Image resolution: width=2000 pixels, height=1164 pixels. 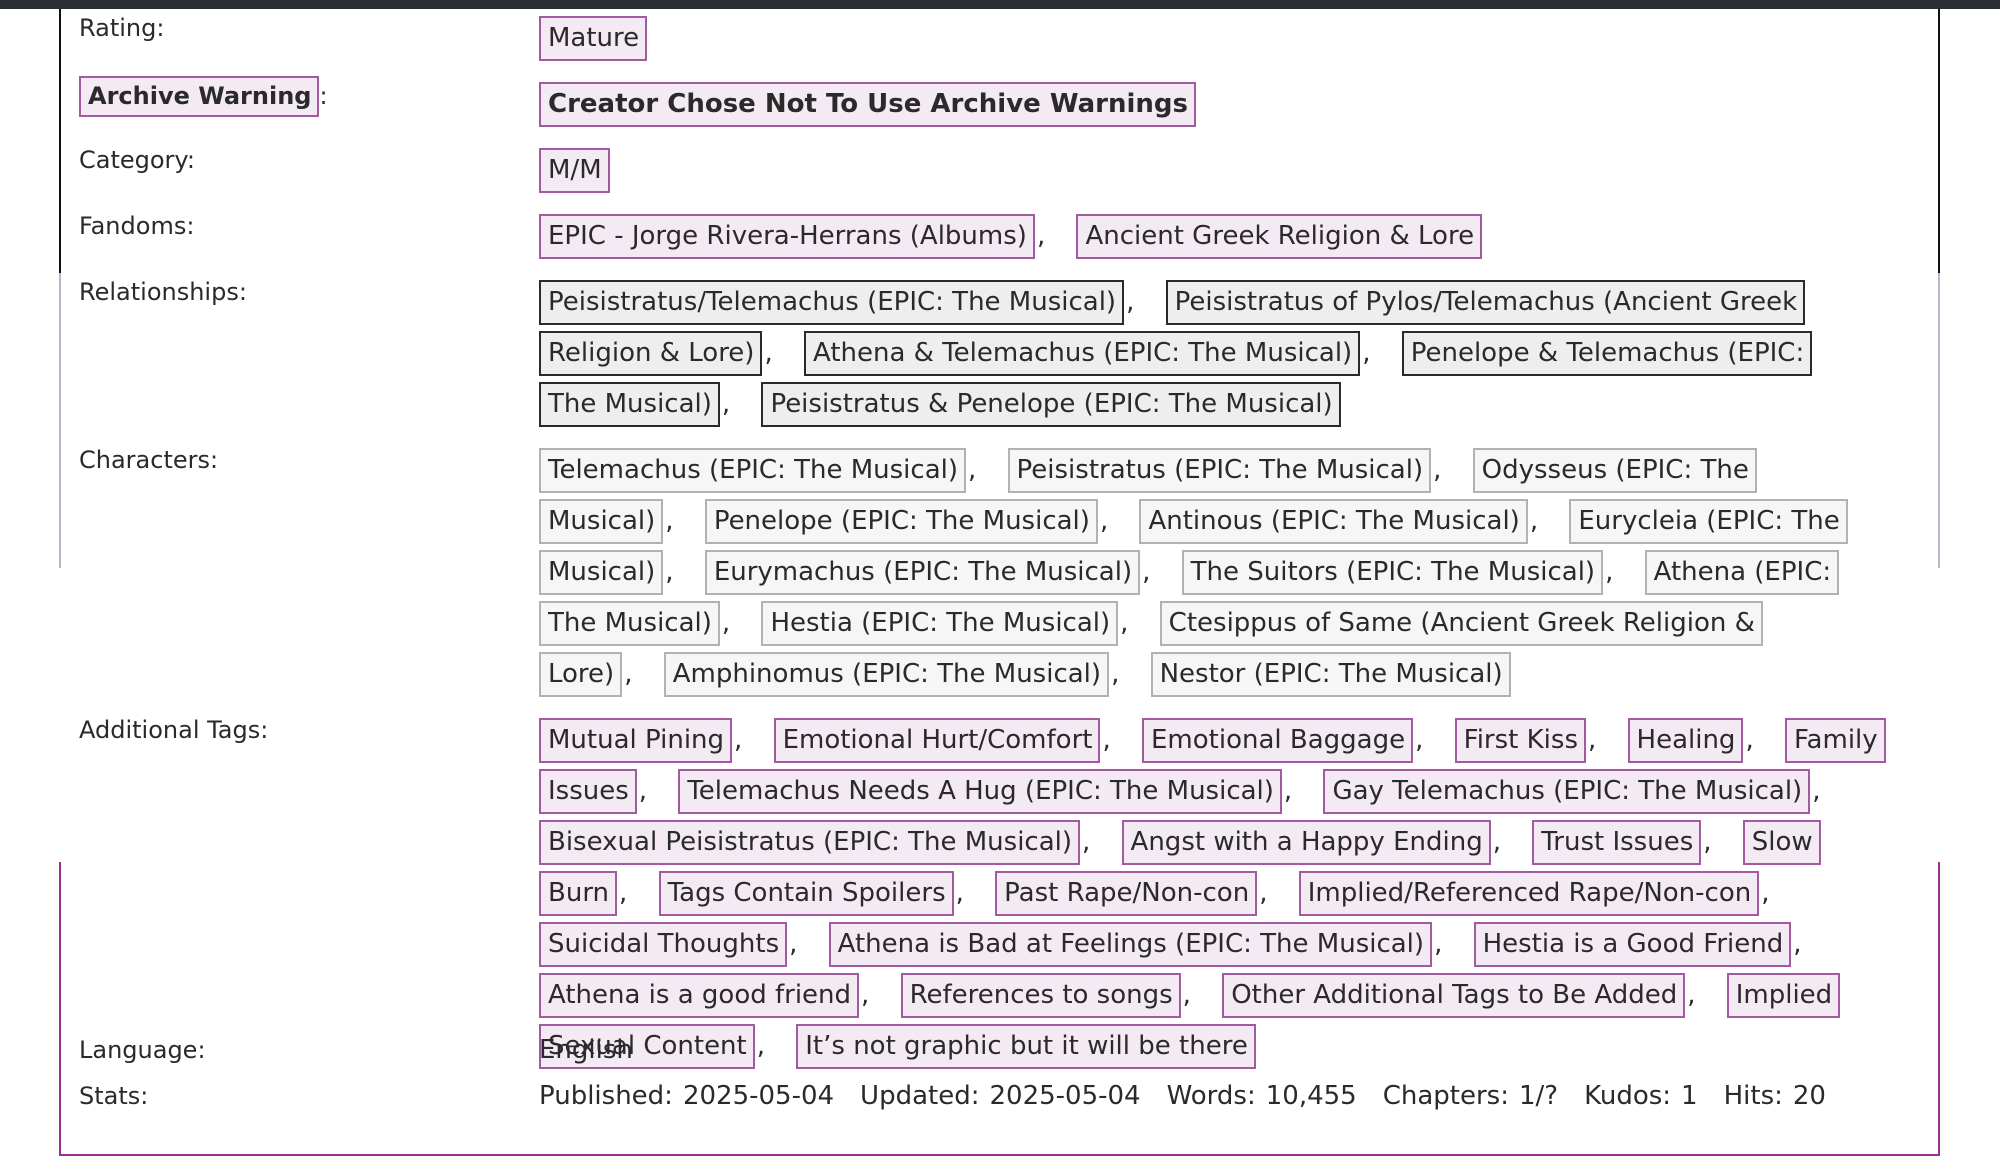 I want to click on category-tags: M/M, so click(x=1224, y=170).